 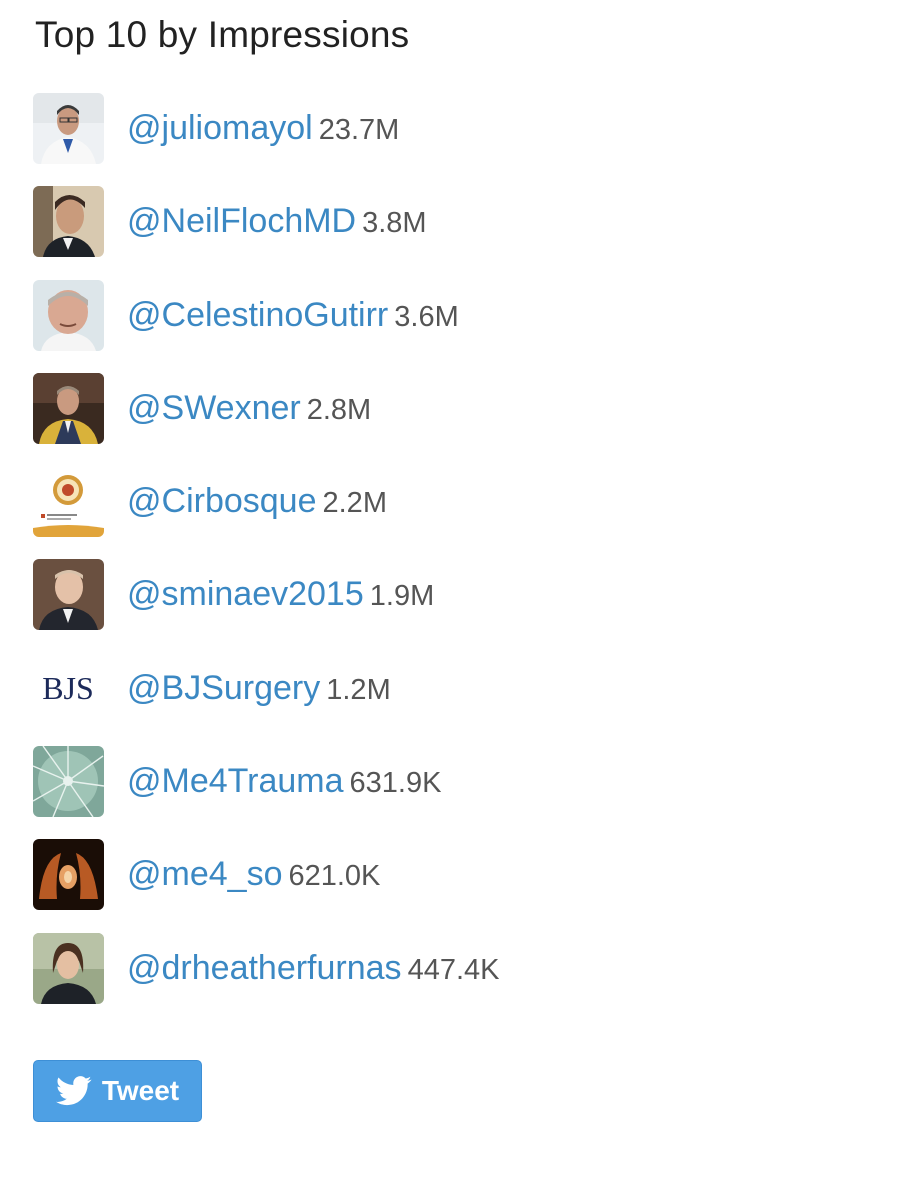 What do you see at coordinates (245, 594) in the screenshot?
I see `user-handle-link: @sminaev2015` at bounding box center [245, 594].